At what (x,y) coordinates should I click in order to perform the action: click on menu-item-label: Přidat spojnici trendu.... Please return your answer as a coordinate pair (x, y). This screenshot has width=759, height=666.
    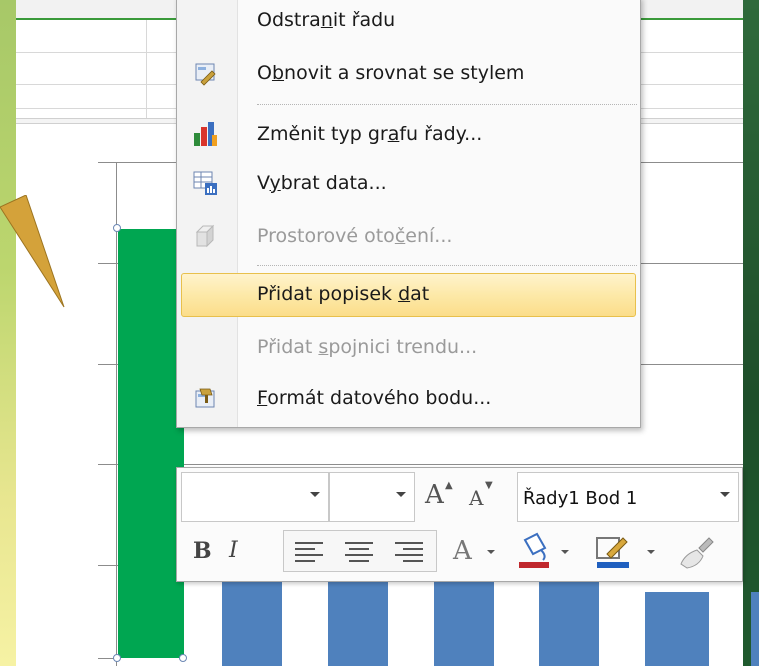
    Looking at the image, I should click on (367, 347).